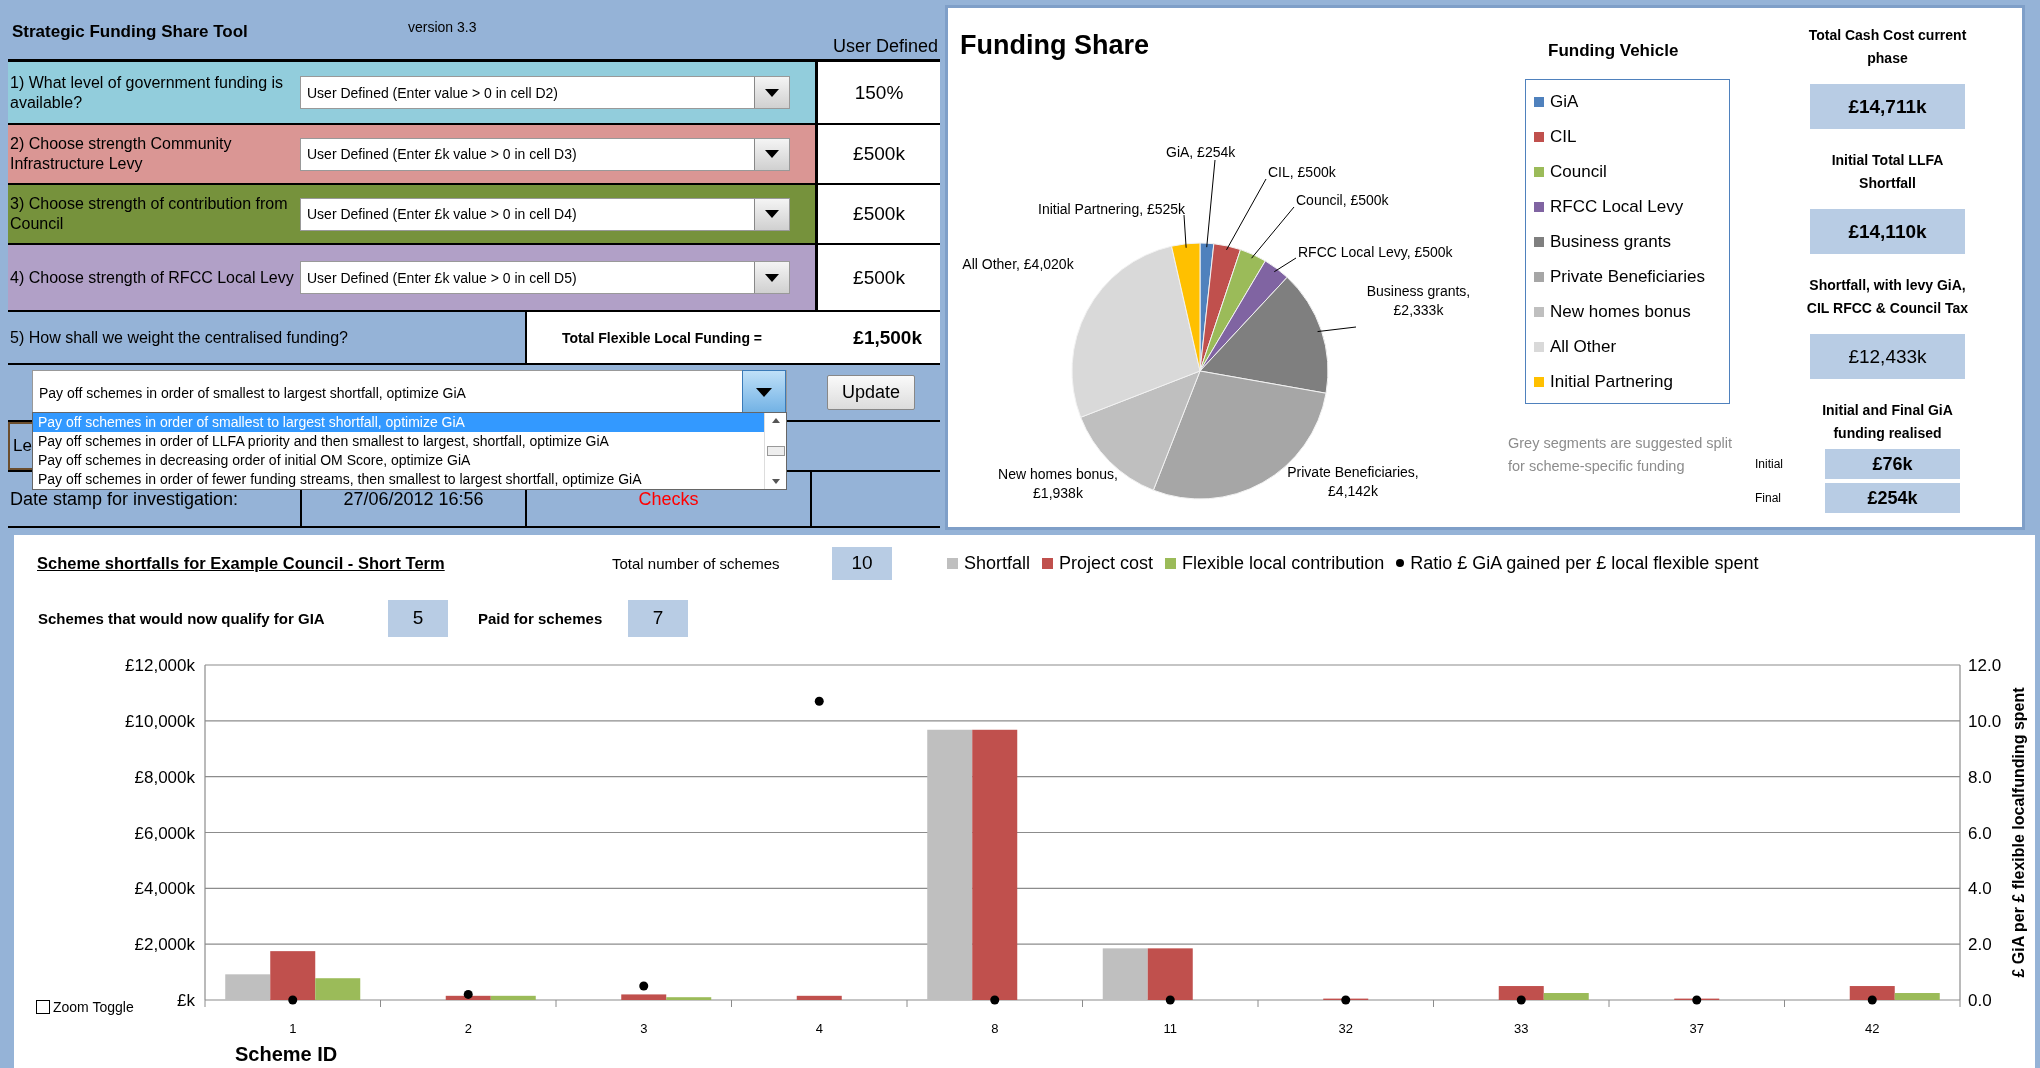  What do you see at coordinates (696, 563) in the screenshot?
I see `total-schemes-label: Total number of schemes` at bounding box center [696, 563].